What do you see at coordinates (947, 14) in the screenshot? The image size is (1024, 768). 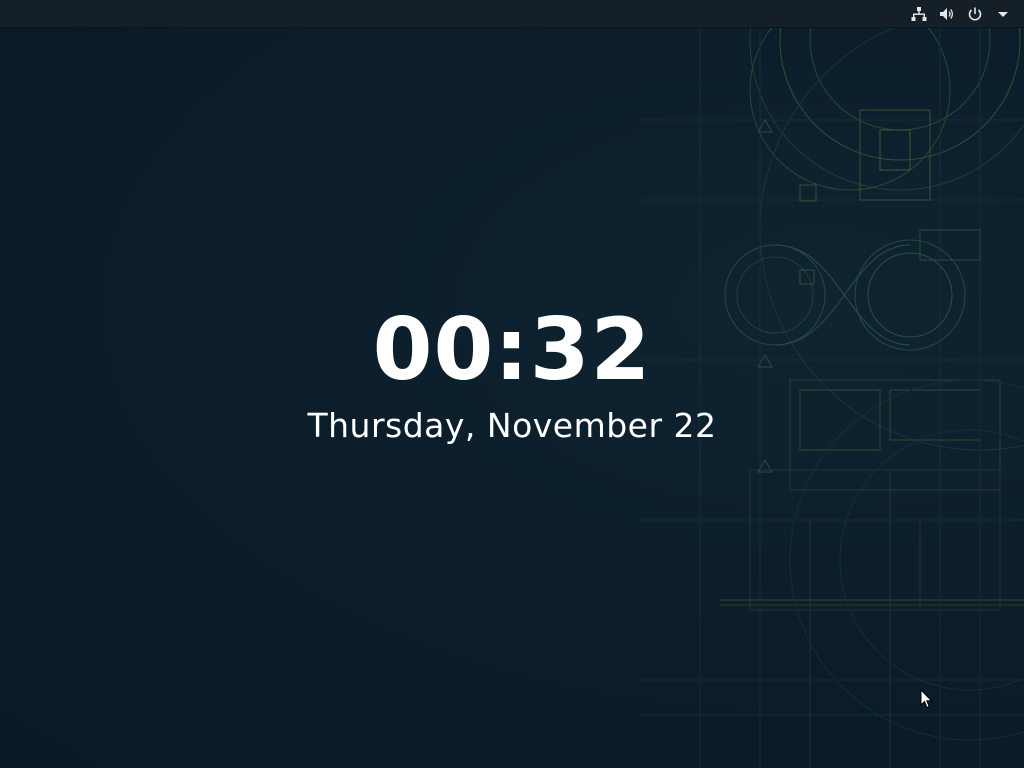 I see `volume-icon` at bounding box center [947, 14].